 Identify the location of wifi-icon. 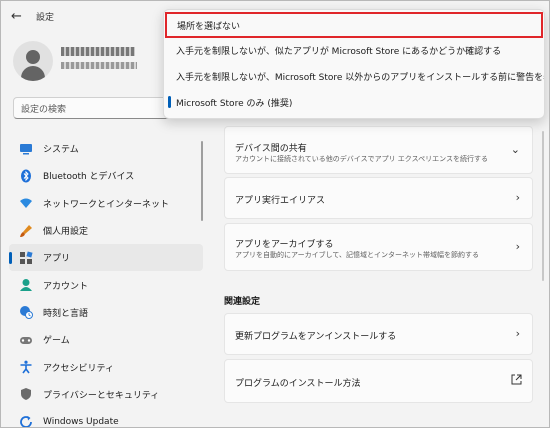
(26, 203).